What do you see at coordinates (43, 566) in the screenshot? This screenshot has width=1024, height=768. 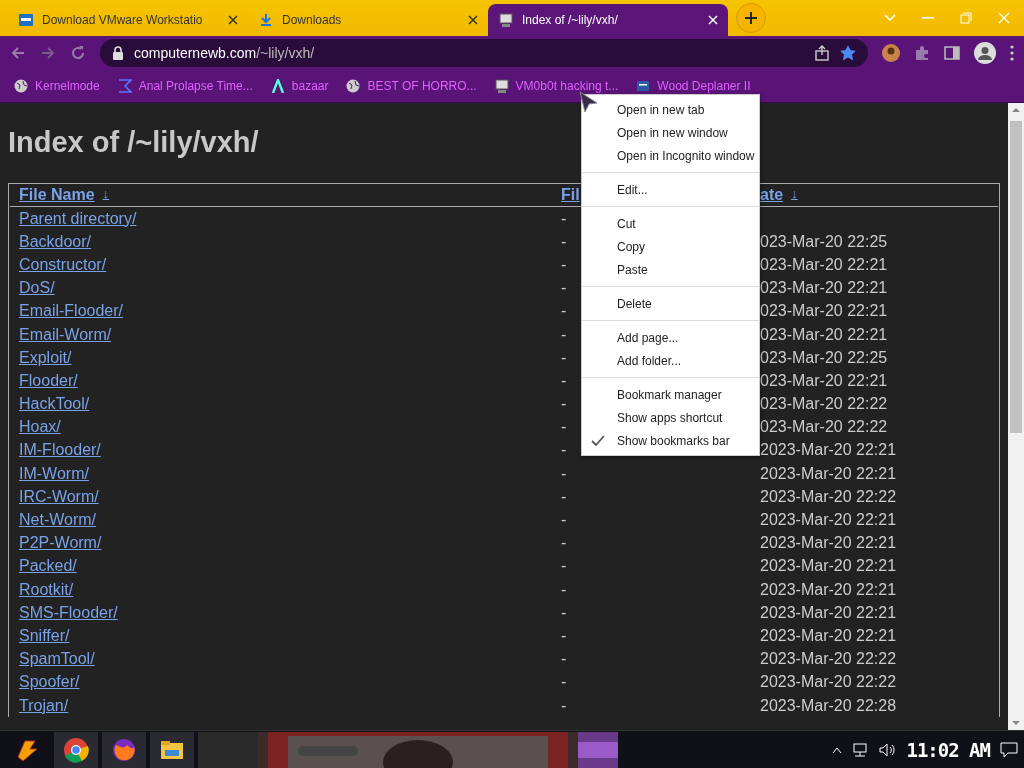 I see `folder-link: Packed/` at bounding box center [43, 566].